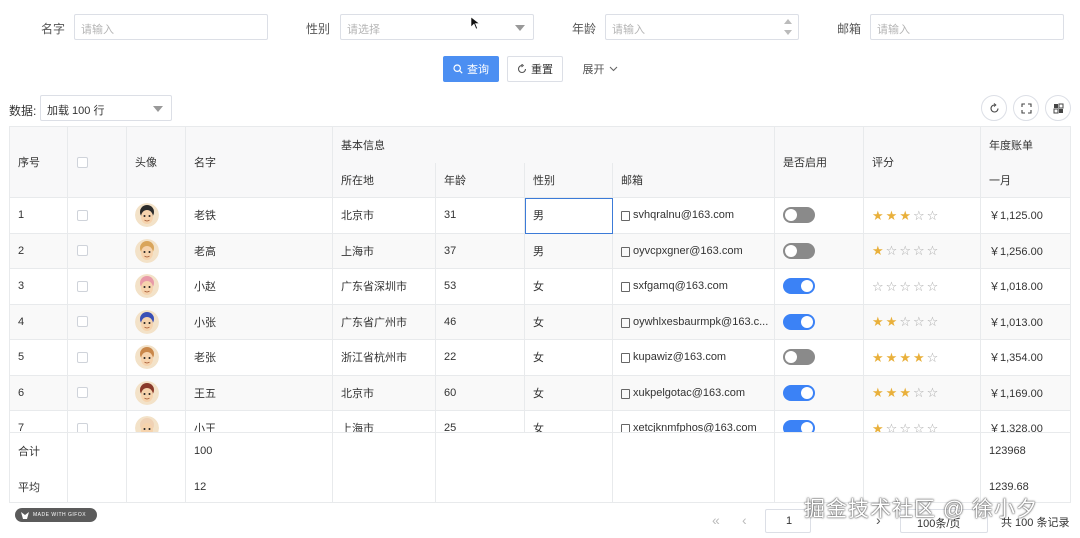  Describe the element at coordinates (702, 27) in the screenshot. I see `age-input: 请输入` at that location.